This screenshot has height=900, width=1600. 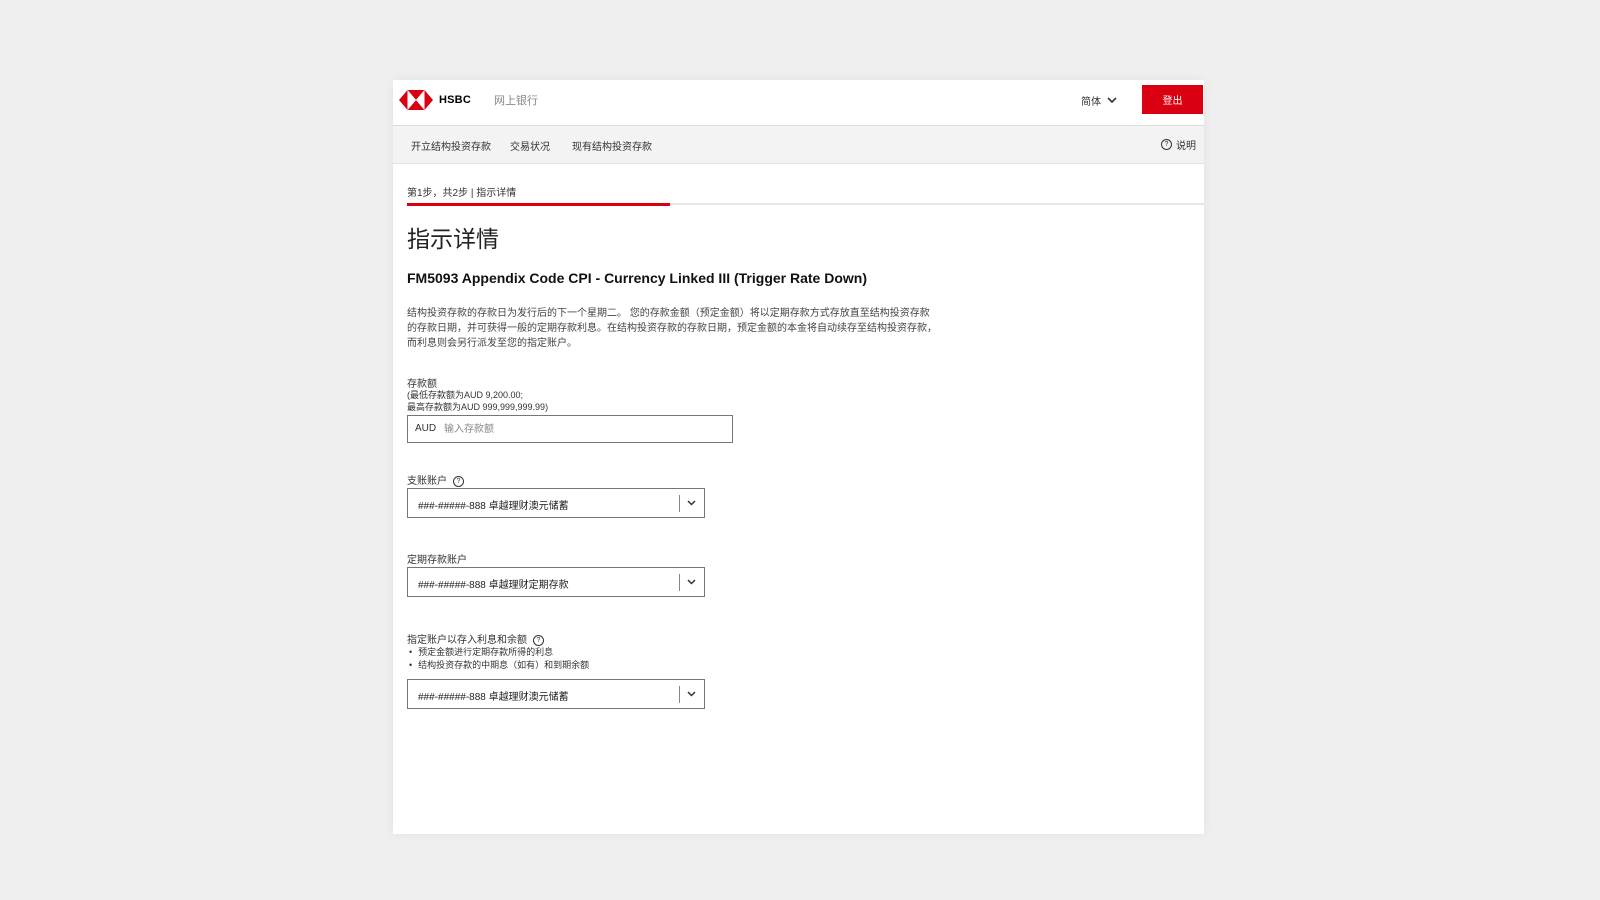 What do you see at coordinates (498, 652) in the screenshot?
I see `list-item: 预定金额进行定期存款所得的利息` at bounding box center [498, 652].